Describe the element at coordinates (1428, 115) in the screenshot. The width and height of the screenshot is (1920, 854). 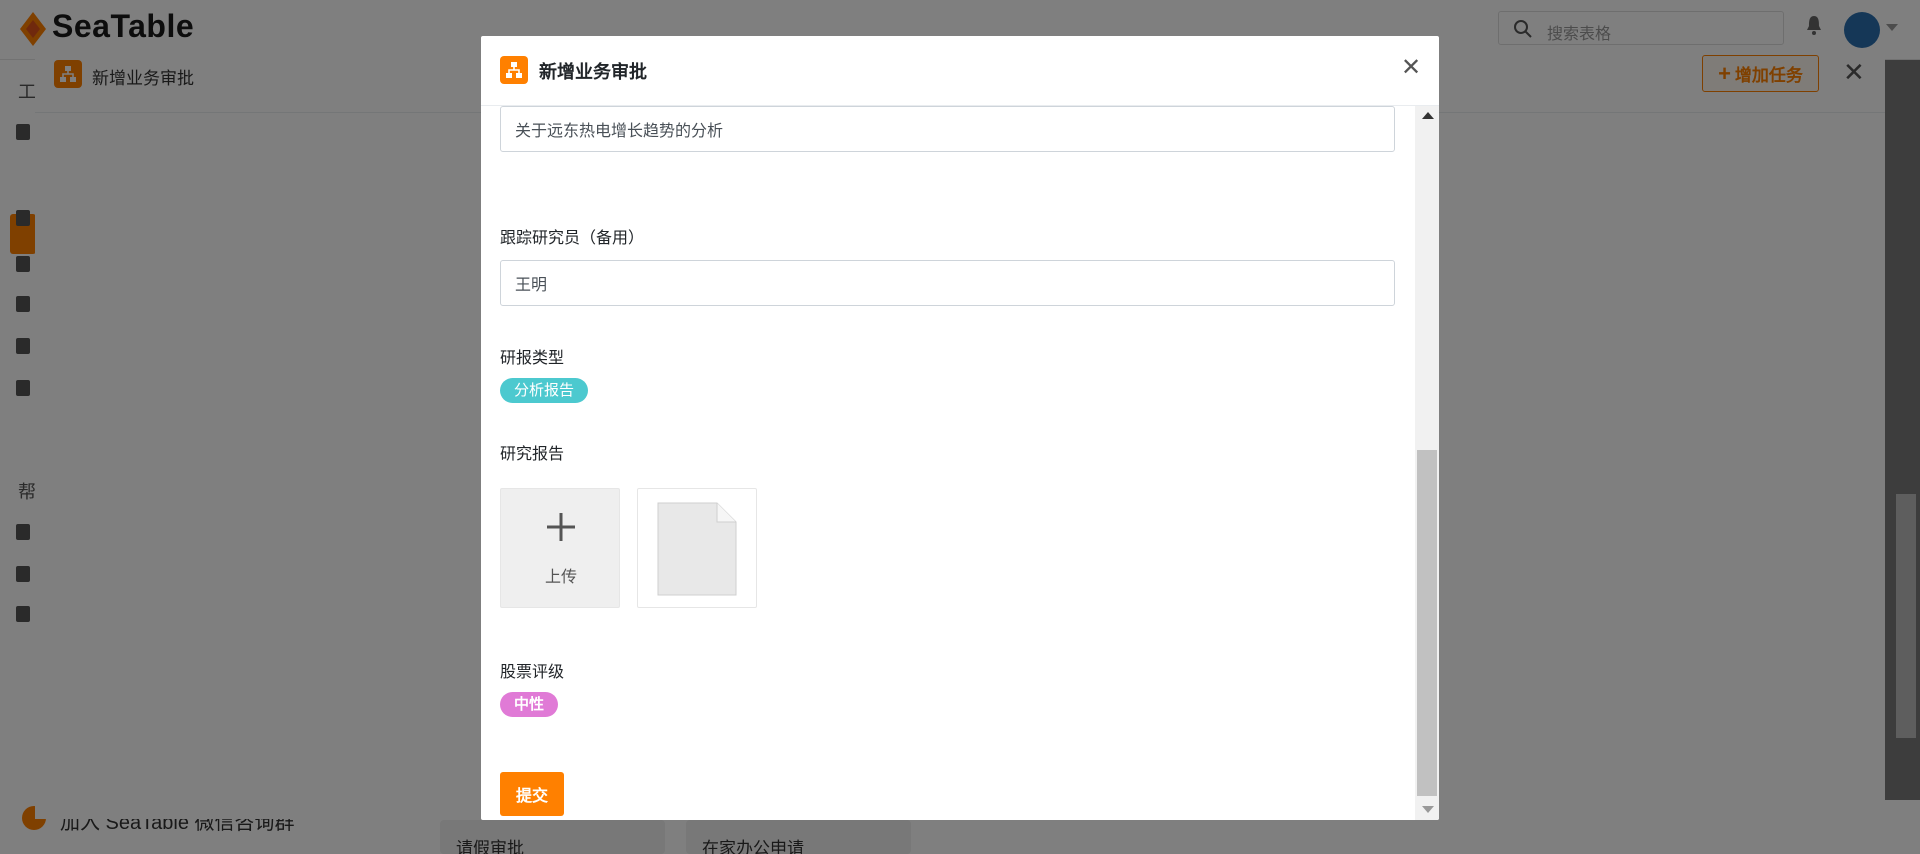
I see `scroll-up-arrow-icon` at that location.